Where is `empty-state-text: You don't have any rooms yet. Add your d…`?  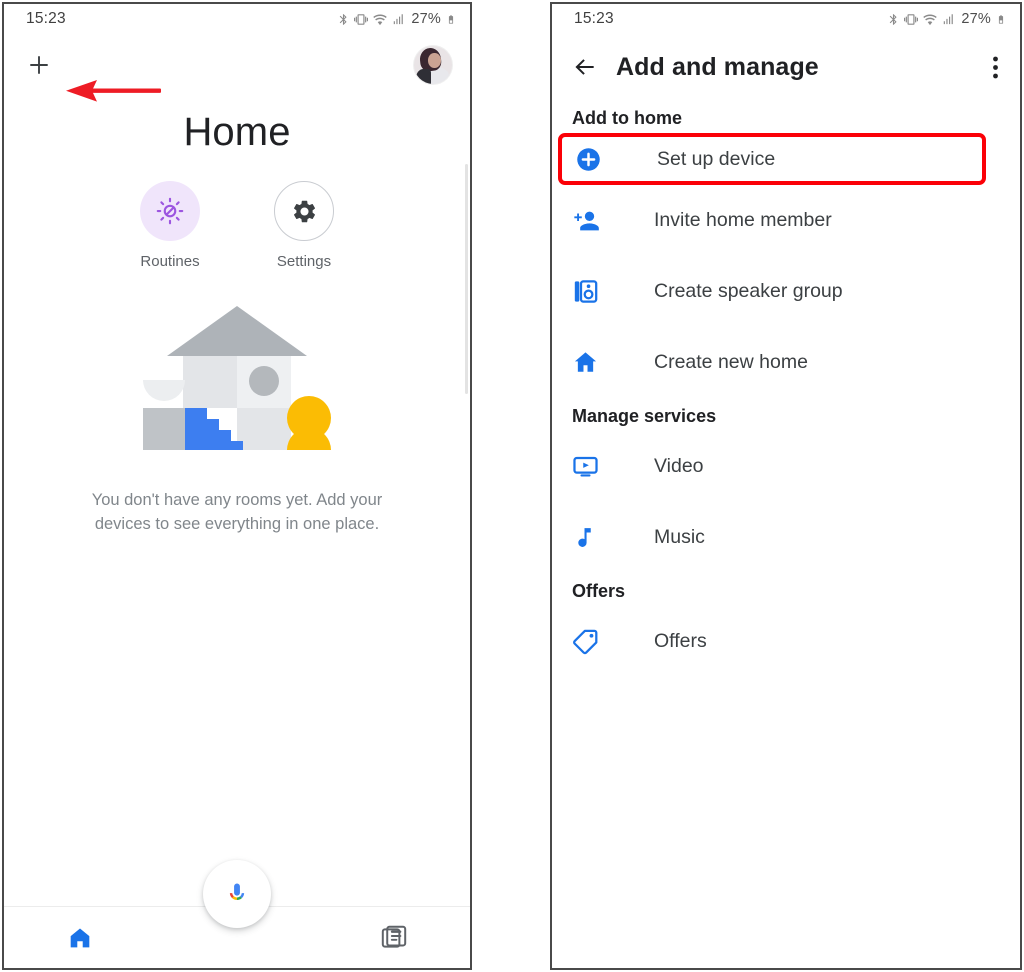 empty-state-text: You don't have any rooms yet. Add your d… is located at coordinates (237, 512).